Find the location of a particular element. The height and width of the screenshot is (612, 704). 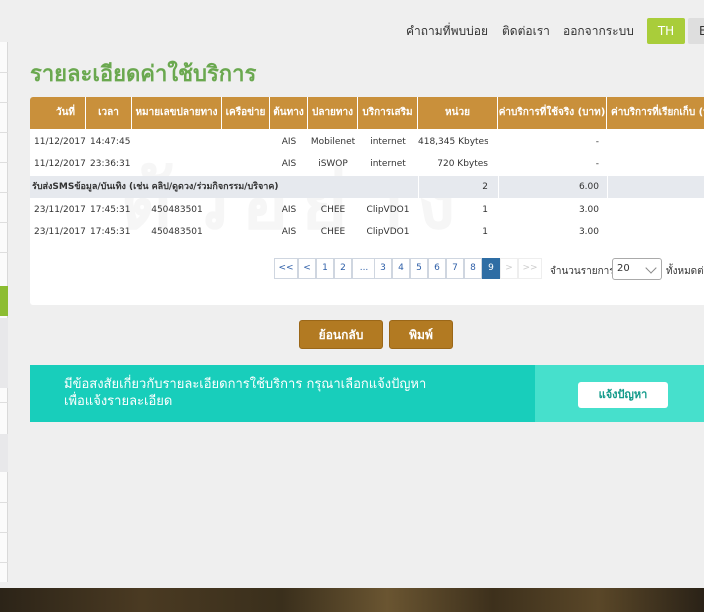

cell-unit: 2 is located at coordinates (485, 187).